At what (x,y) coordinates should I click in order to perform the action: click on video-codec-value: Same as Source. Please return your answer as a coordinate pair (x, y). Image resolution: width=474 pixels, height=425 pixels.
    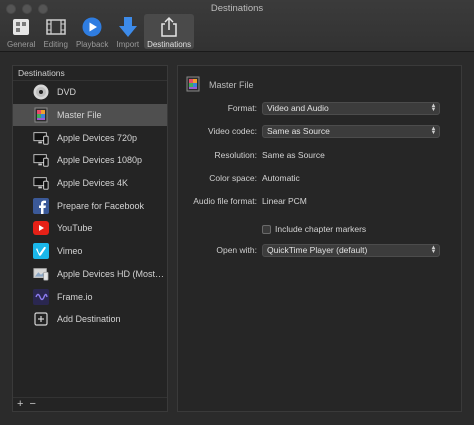
    Looking at the image, I should click on (298, 131).